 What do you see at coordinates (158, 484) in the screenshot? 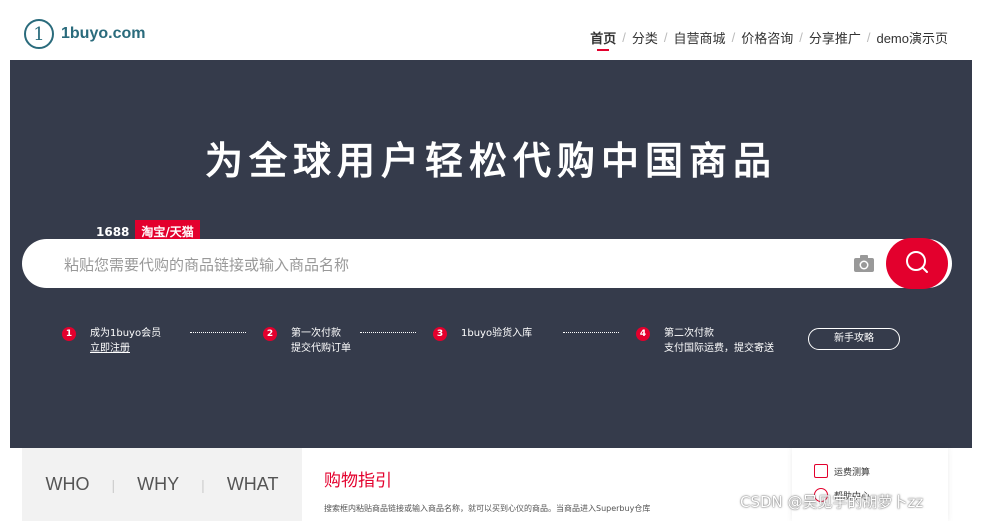
I see `tab-why: WHY` at bounding box center [158, 484].